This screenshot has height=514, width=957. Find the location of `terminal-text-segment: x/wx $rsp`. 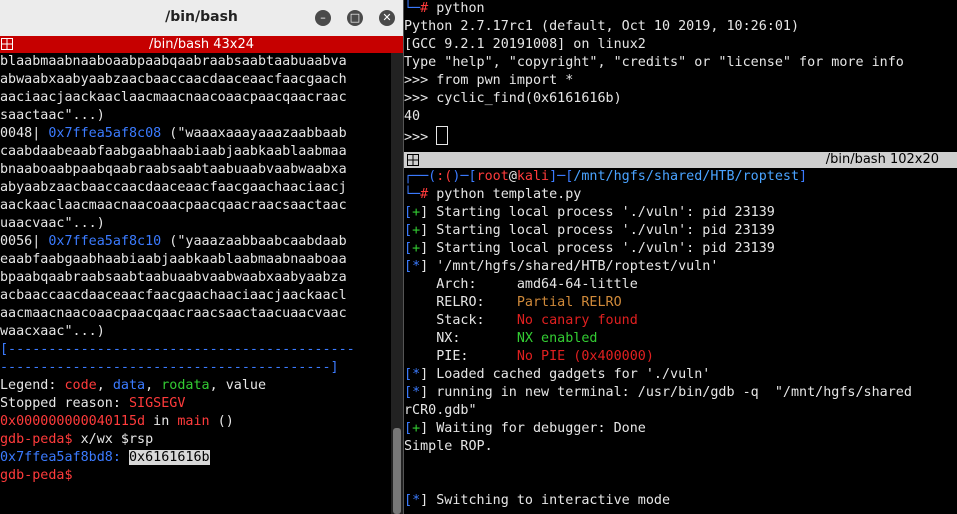

terminal-text-segment: x/wx $rsp is located at coordinates (113, 439).